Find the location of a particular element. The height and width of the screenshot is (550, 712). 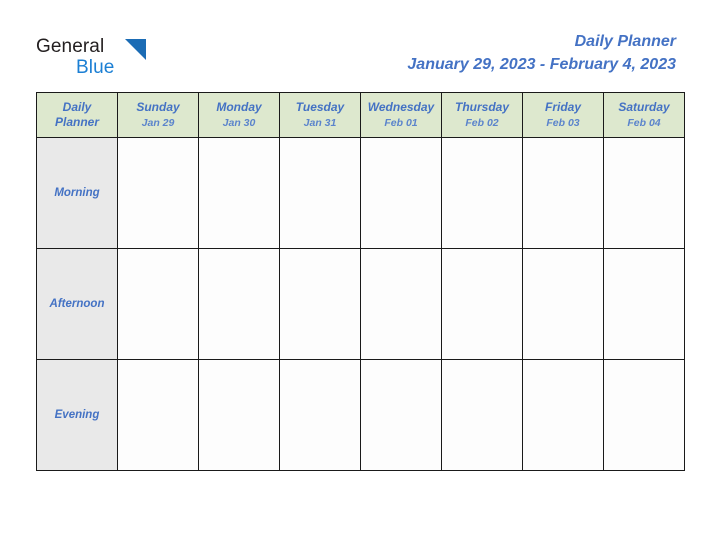

day-header-friday: Friday Feb 03 is located at coordinates (563, 115).